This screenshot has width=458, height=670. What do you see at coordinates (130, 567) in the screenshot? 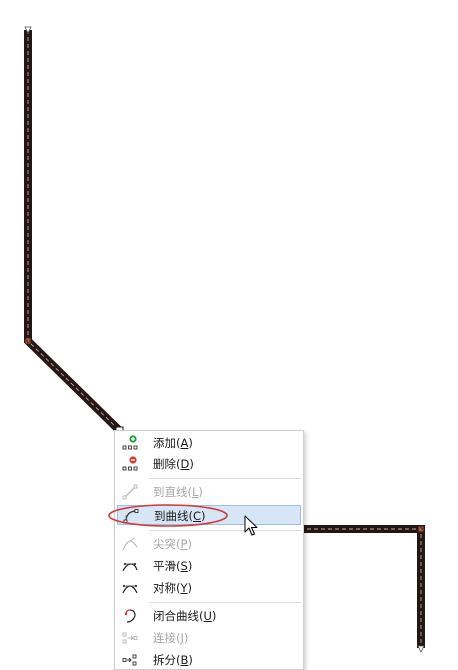
I see `smooth-icon` at bounding box center [130, 567].